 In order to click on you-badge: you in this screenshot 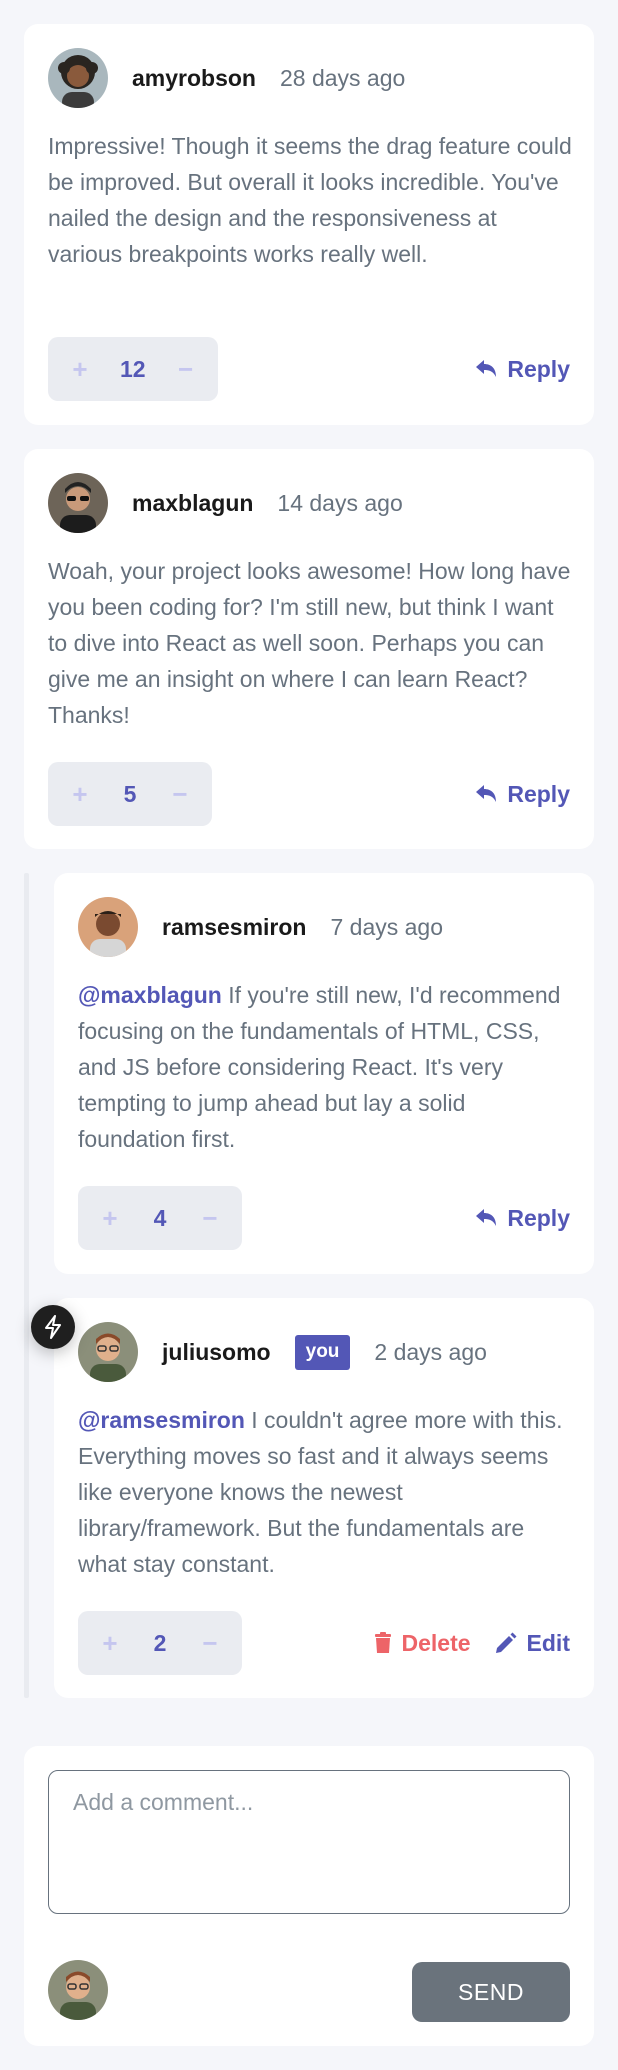, I will do `click(322, 1352)`.